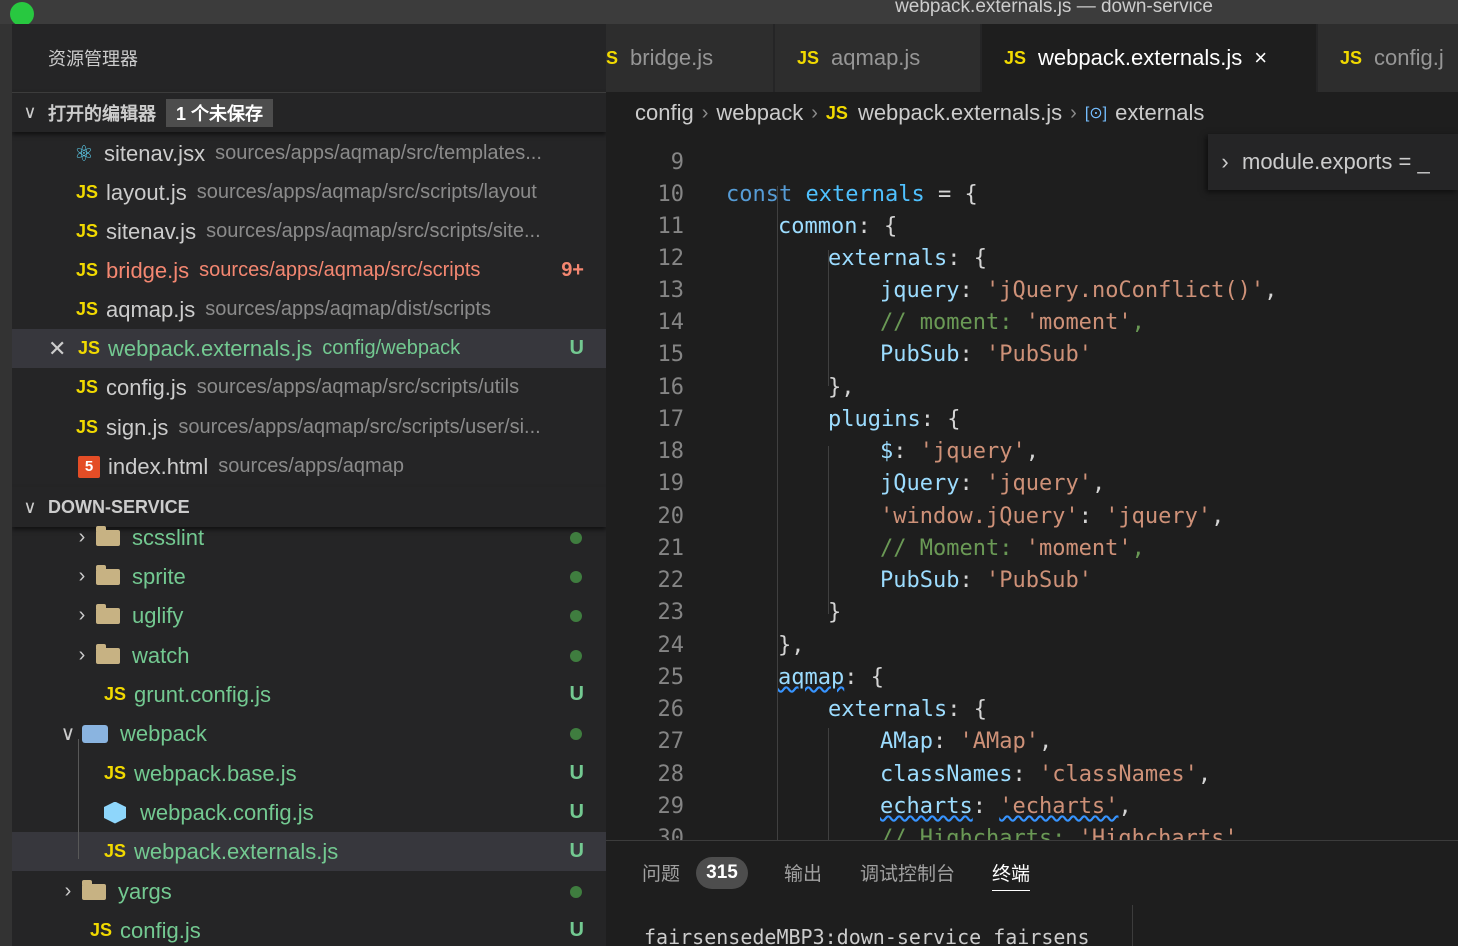  Describe the element at coordinates (1138, 548) in the screenshot. I see `comment: ,` at that location.